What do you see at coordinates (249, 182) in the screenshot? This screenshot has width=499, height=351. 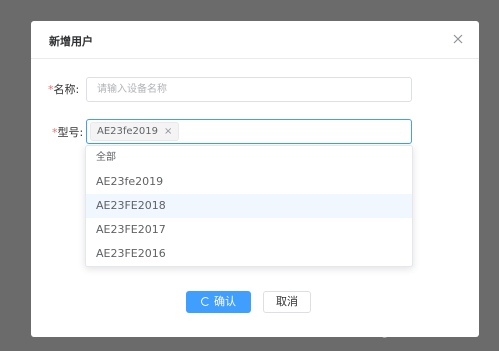 I see `option-ae23fe2019: AE23fe2019` at bounding box center [249, 182].